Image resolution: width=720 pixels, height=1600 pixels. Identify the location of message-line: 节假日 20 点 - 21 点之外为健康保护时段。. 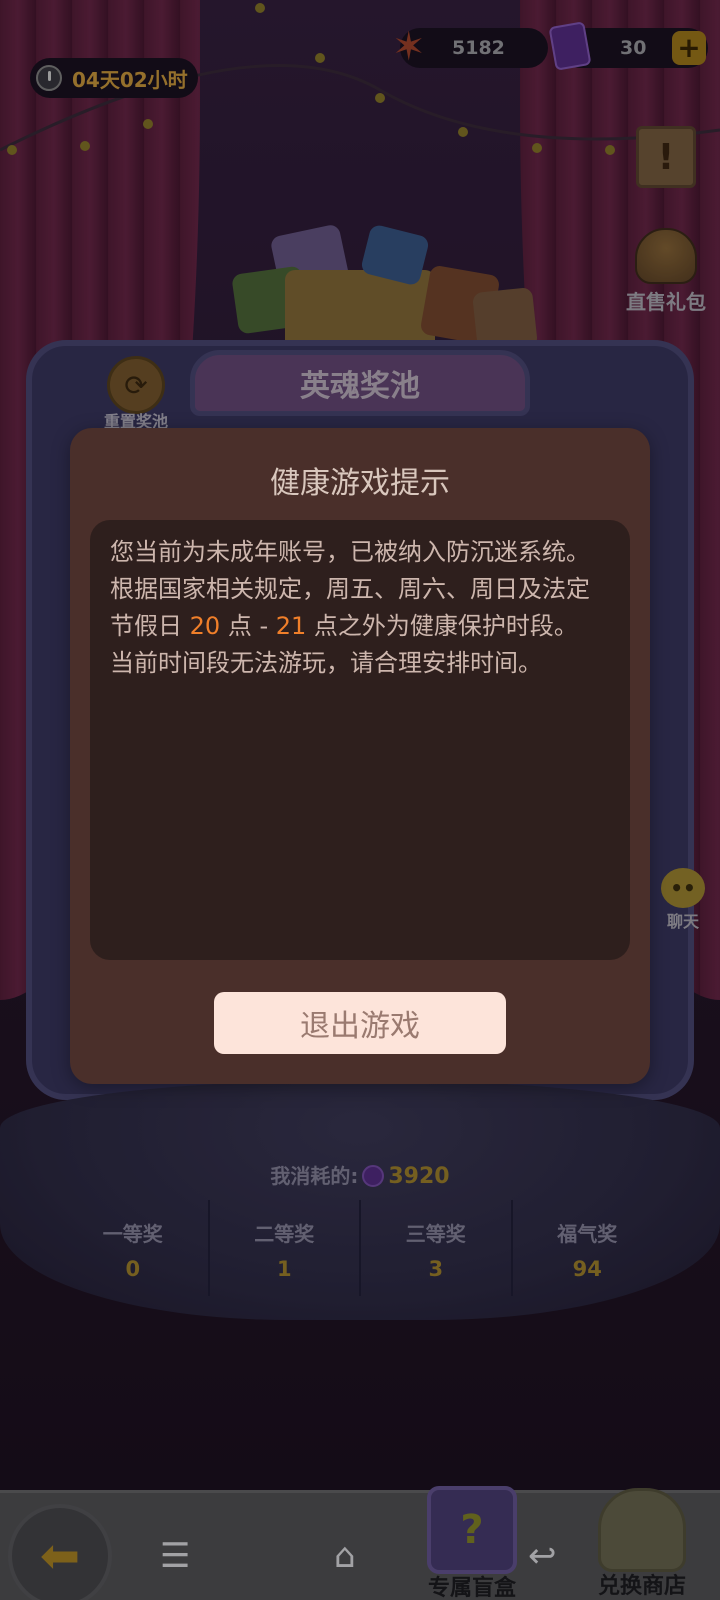
(360, 626).